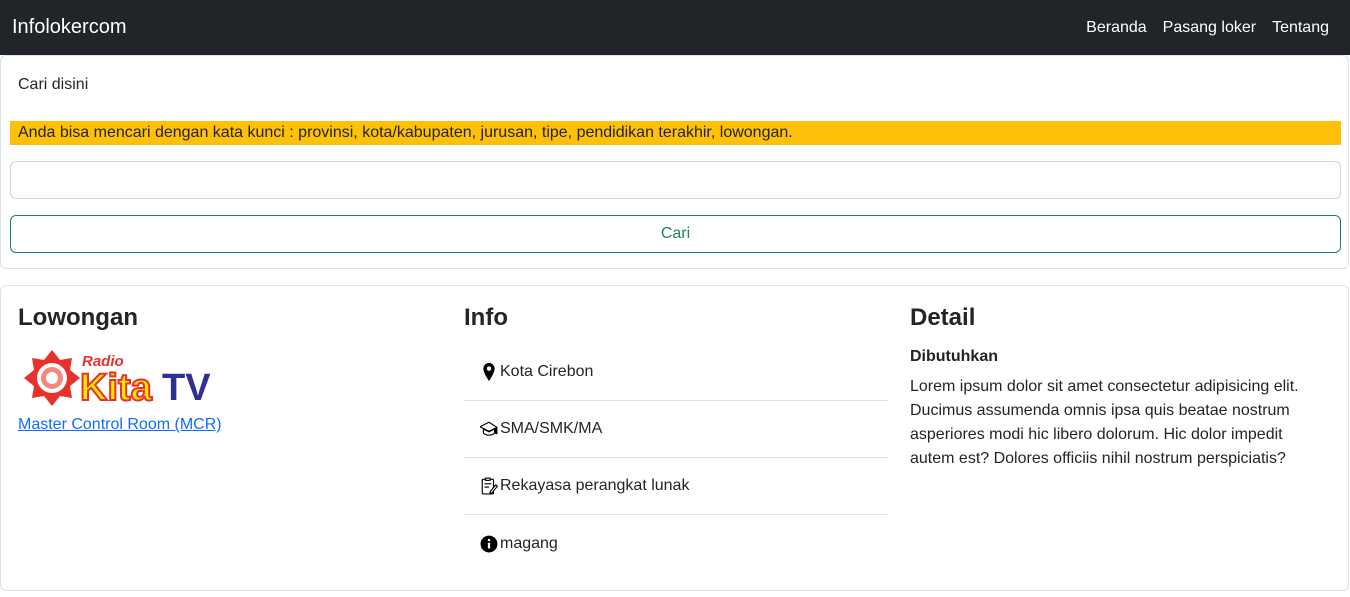  What do you see at coordinates (675, 234) in the screenshot?
I see `search-button: Cari` at bounding box center [675, 234].